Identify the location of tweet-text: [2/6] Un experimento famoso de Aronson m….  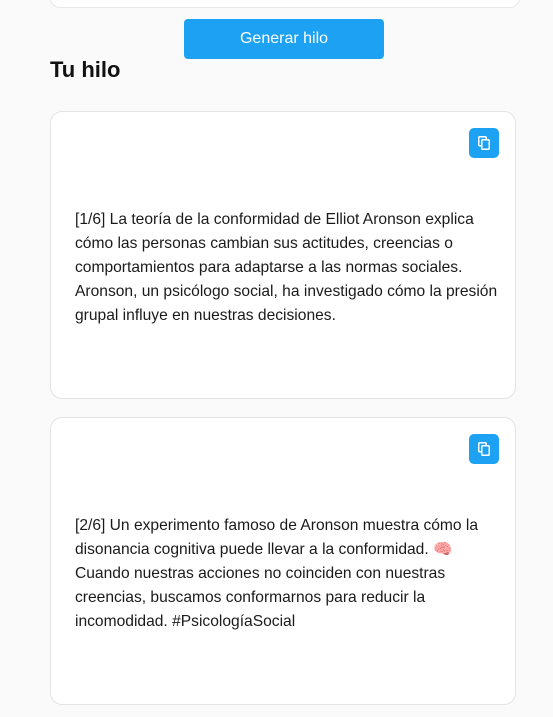
(277, 573).